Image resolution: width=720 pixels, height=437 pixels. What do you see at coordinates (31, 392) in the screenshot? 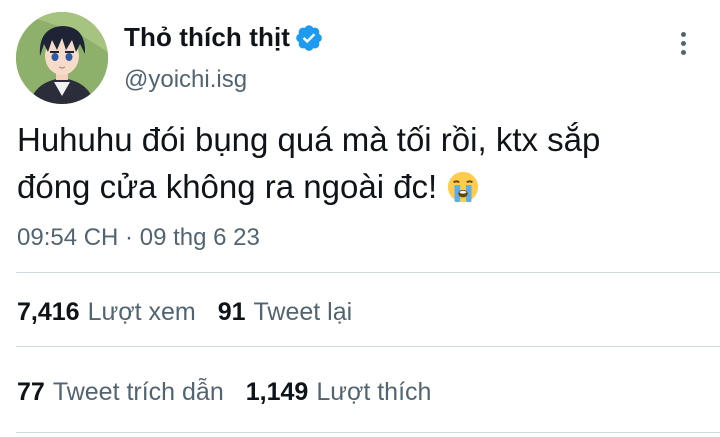
I see `quotes-count: 77` at bounding box center [31, 392].